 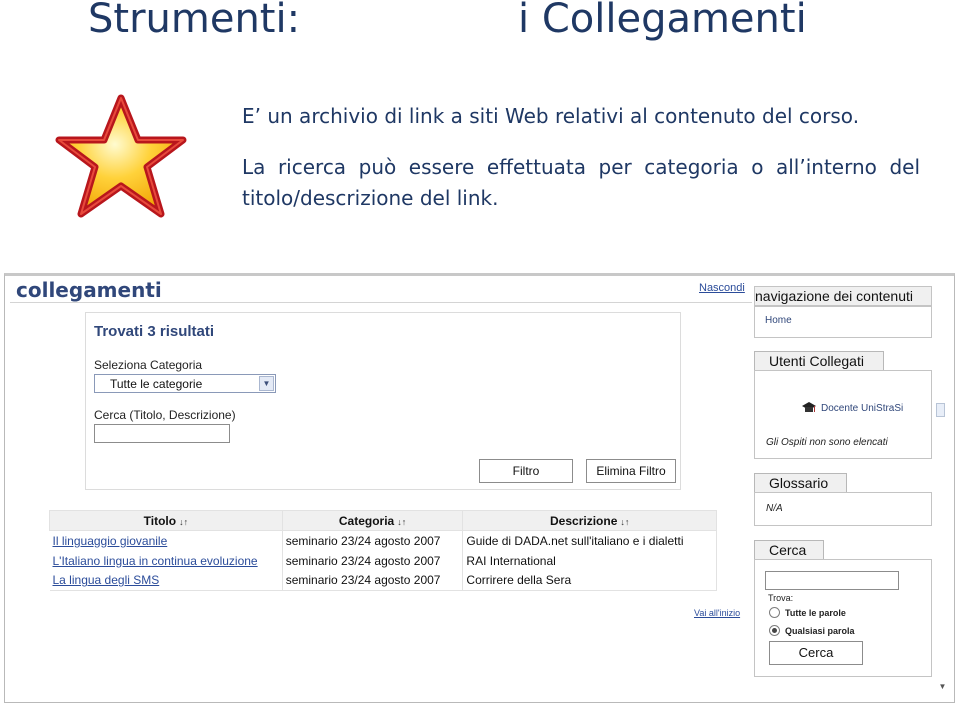 What do you see at coordinates (148, 365) in the screenshot?
I see `category-label: Seleziona Categoria` at bounding box center [148, 365].